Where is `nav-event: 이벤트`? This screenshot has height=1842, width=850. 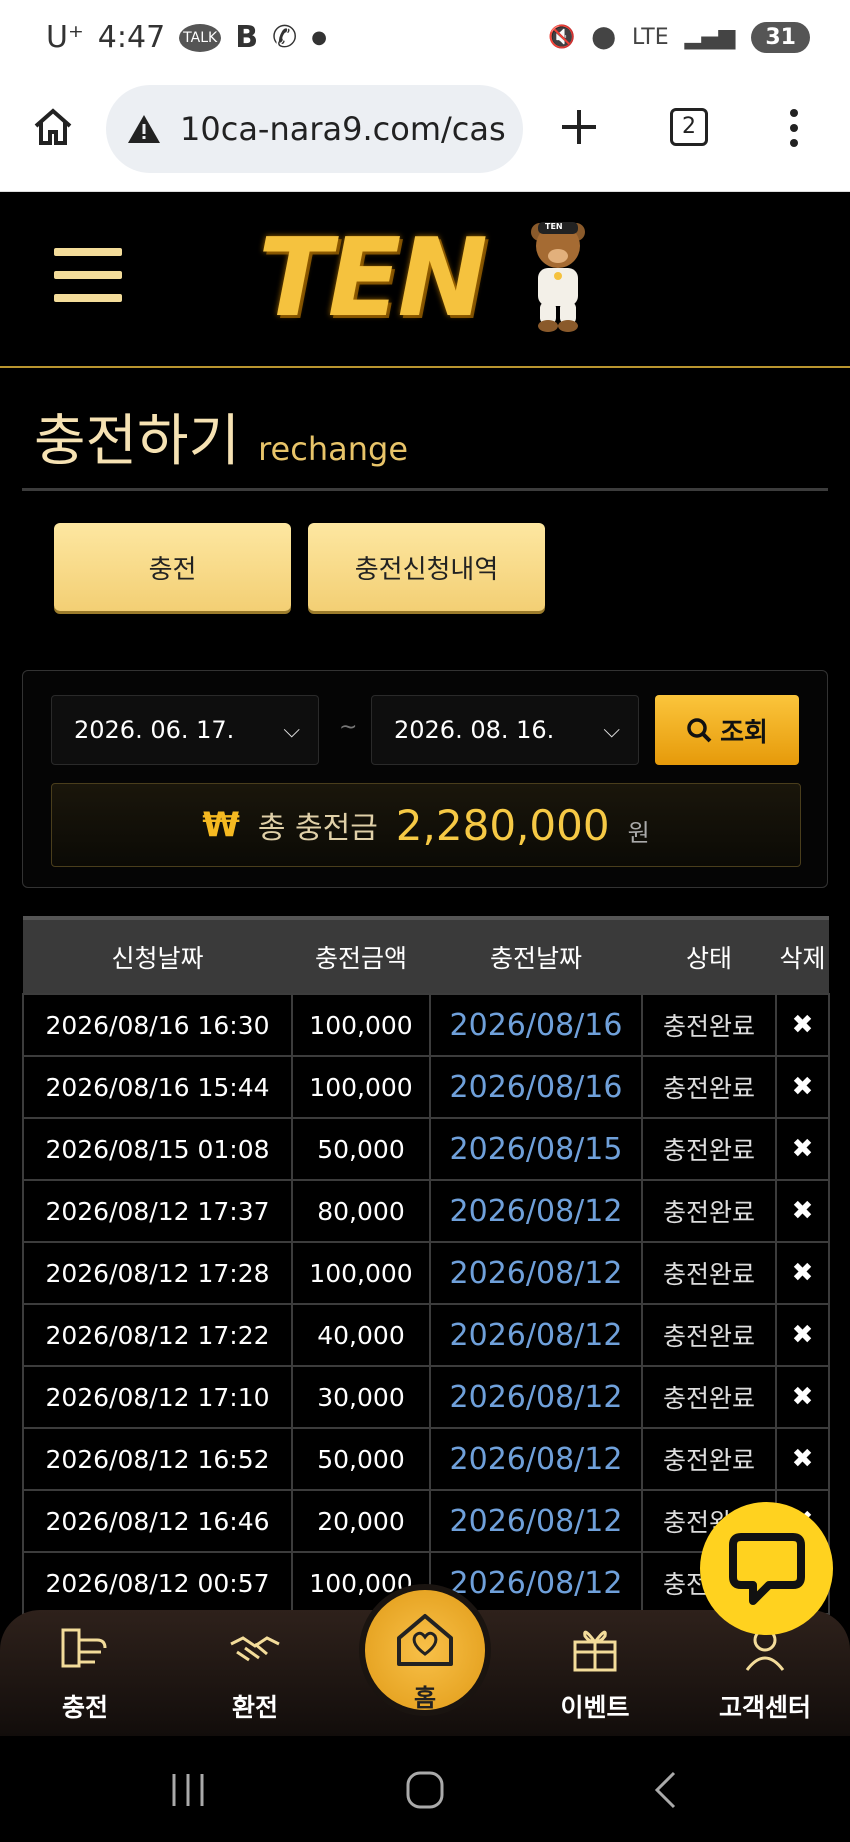
nav-event: 이벤트 is located at coordinates (595, 1673).